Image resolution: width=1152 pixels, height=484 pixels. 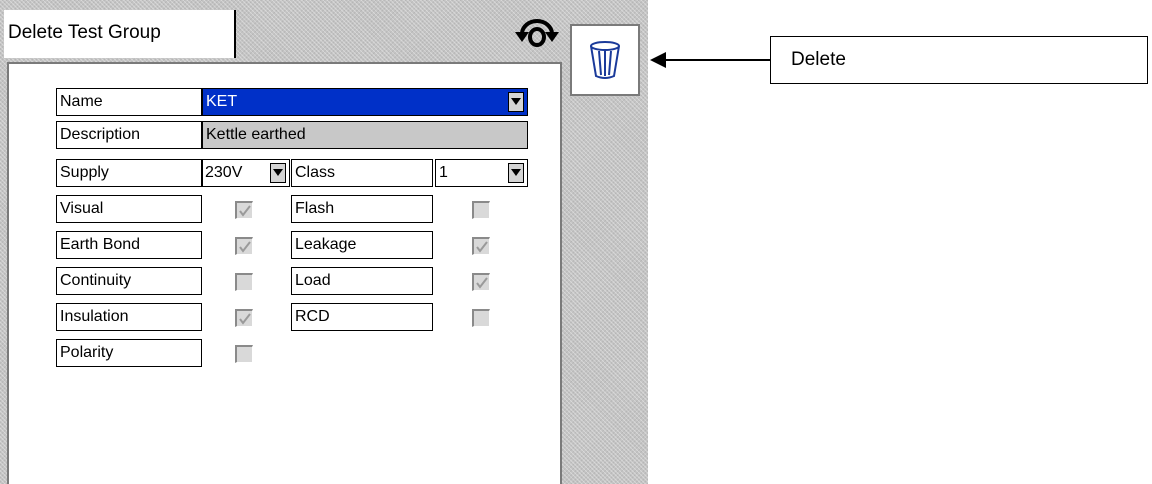 What do you see at coordinates (362, 281) in the screenshot?
I see `test-label-load: Load` at bounding box center [362, 281].